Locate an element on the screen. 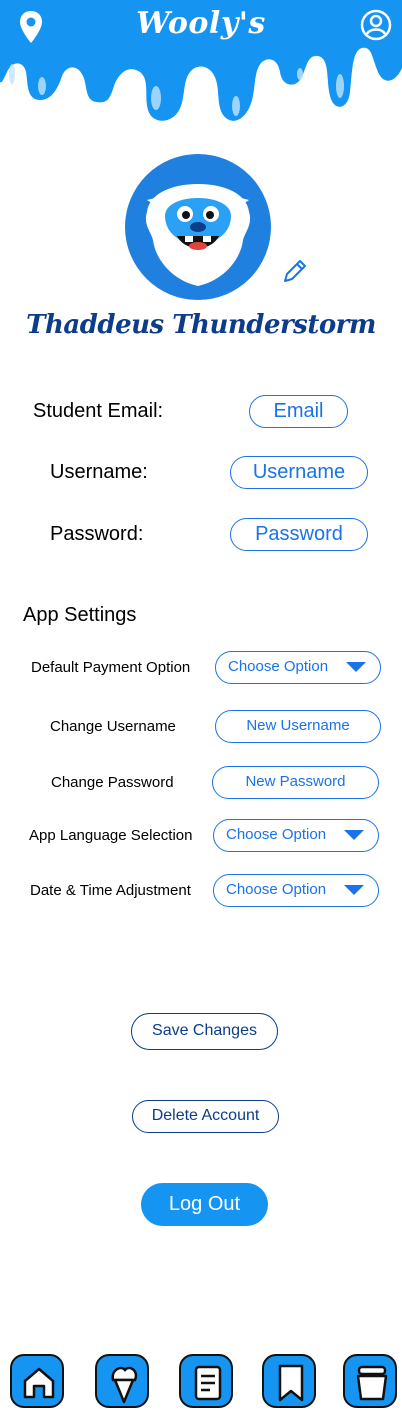  home-icon is located at coordinates (39, 1383).